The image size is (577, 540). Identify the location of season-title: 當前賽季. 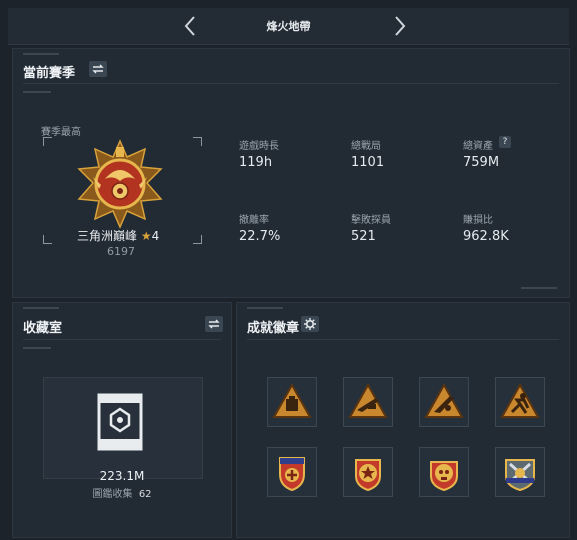
(49, 73).